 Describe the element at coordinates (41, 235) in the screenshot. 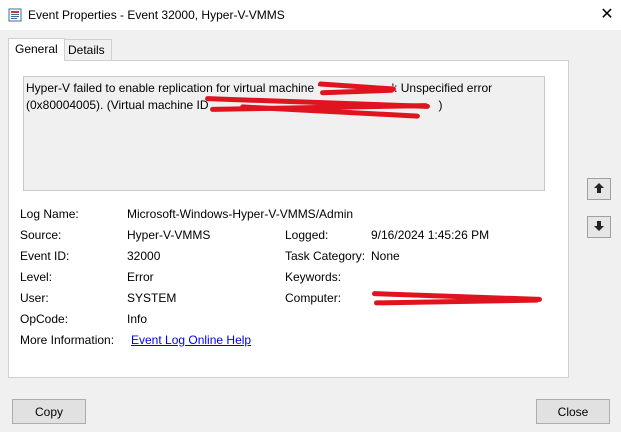

I see `source-label: Source:` at that location.